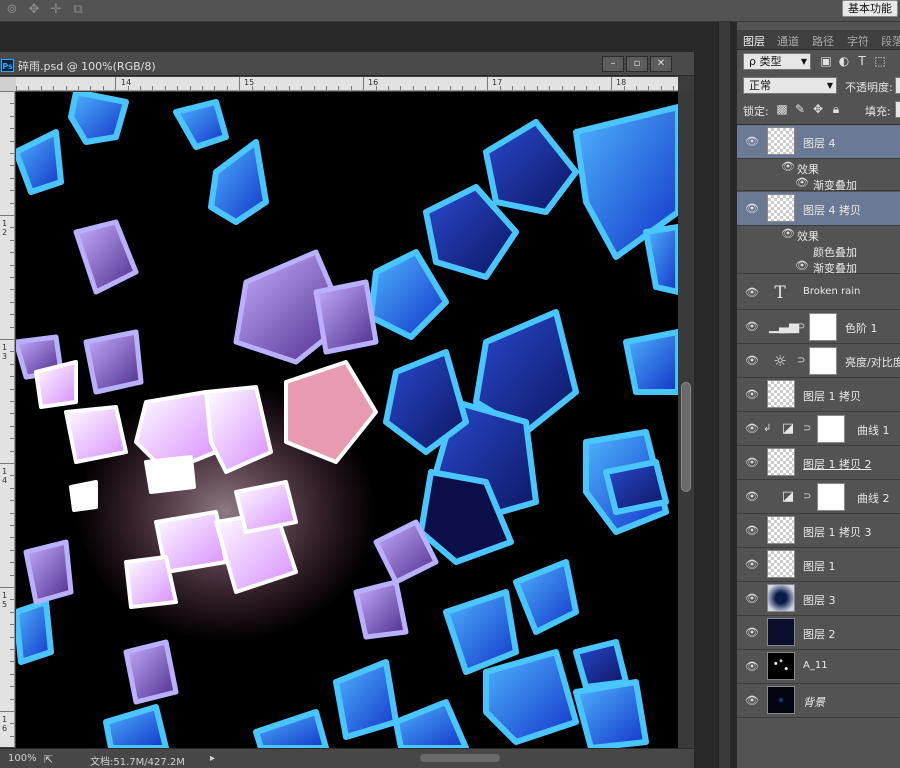  I want to click on layer-row: 👁︎ 图层 4 拷贝, so click(818, 209).